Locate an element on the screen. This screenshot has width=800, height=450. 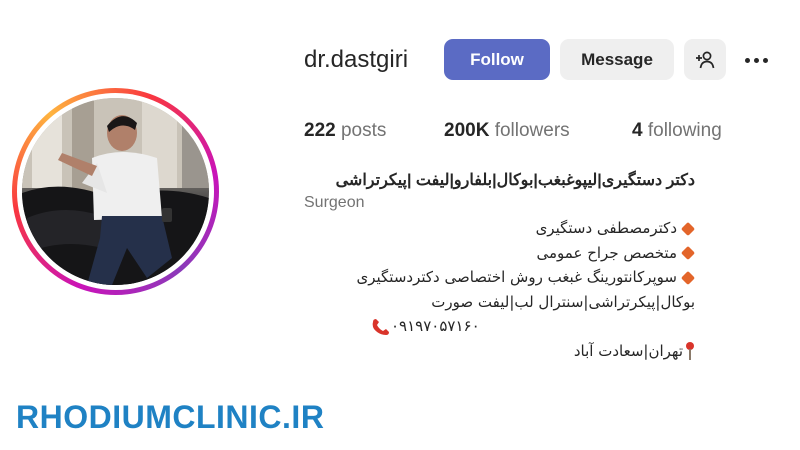
posts-stat: 222 posts is located at coordinates (345, 131).